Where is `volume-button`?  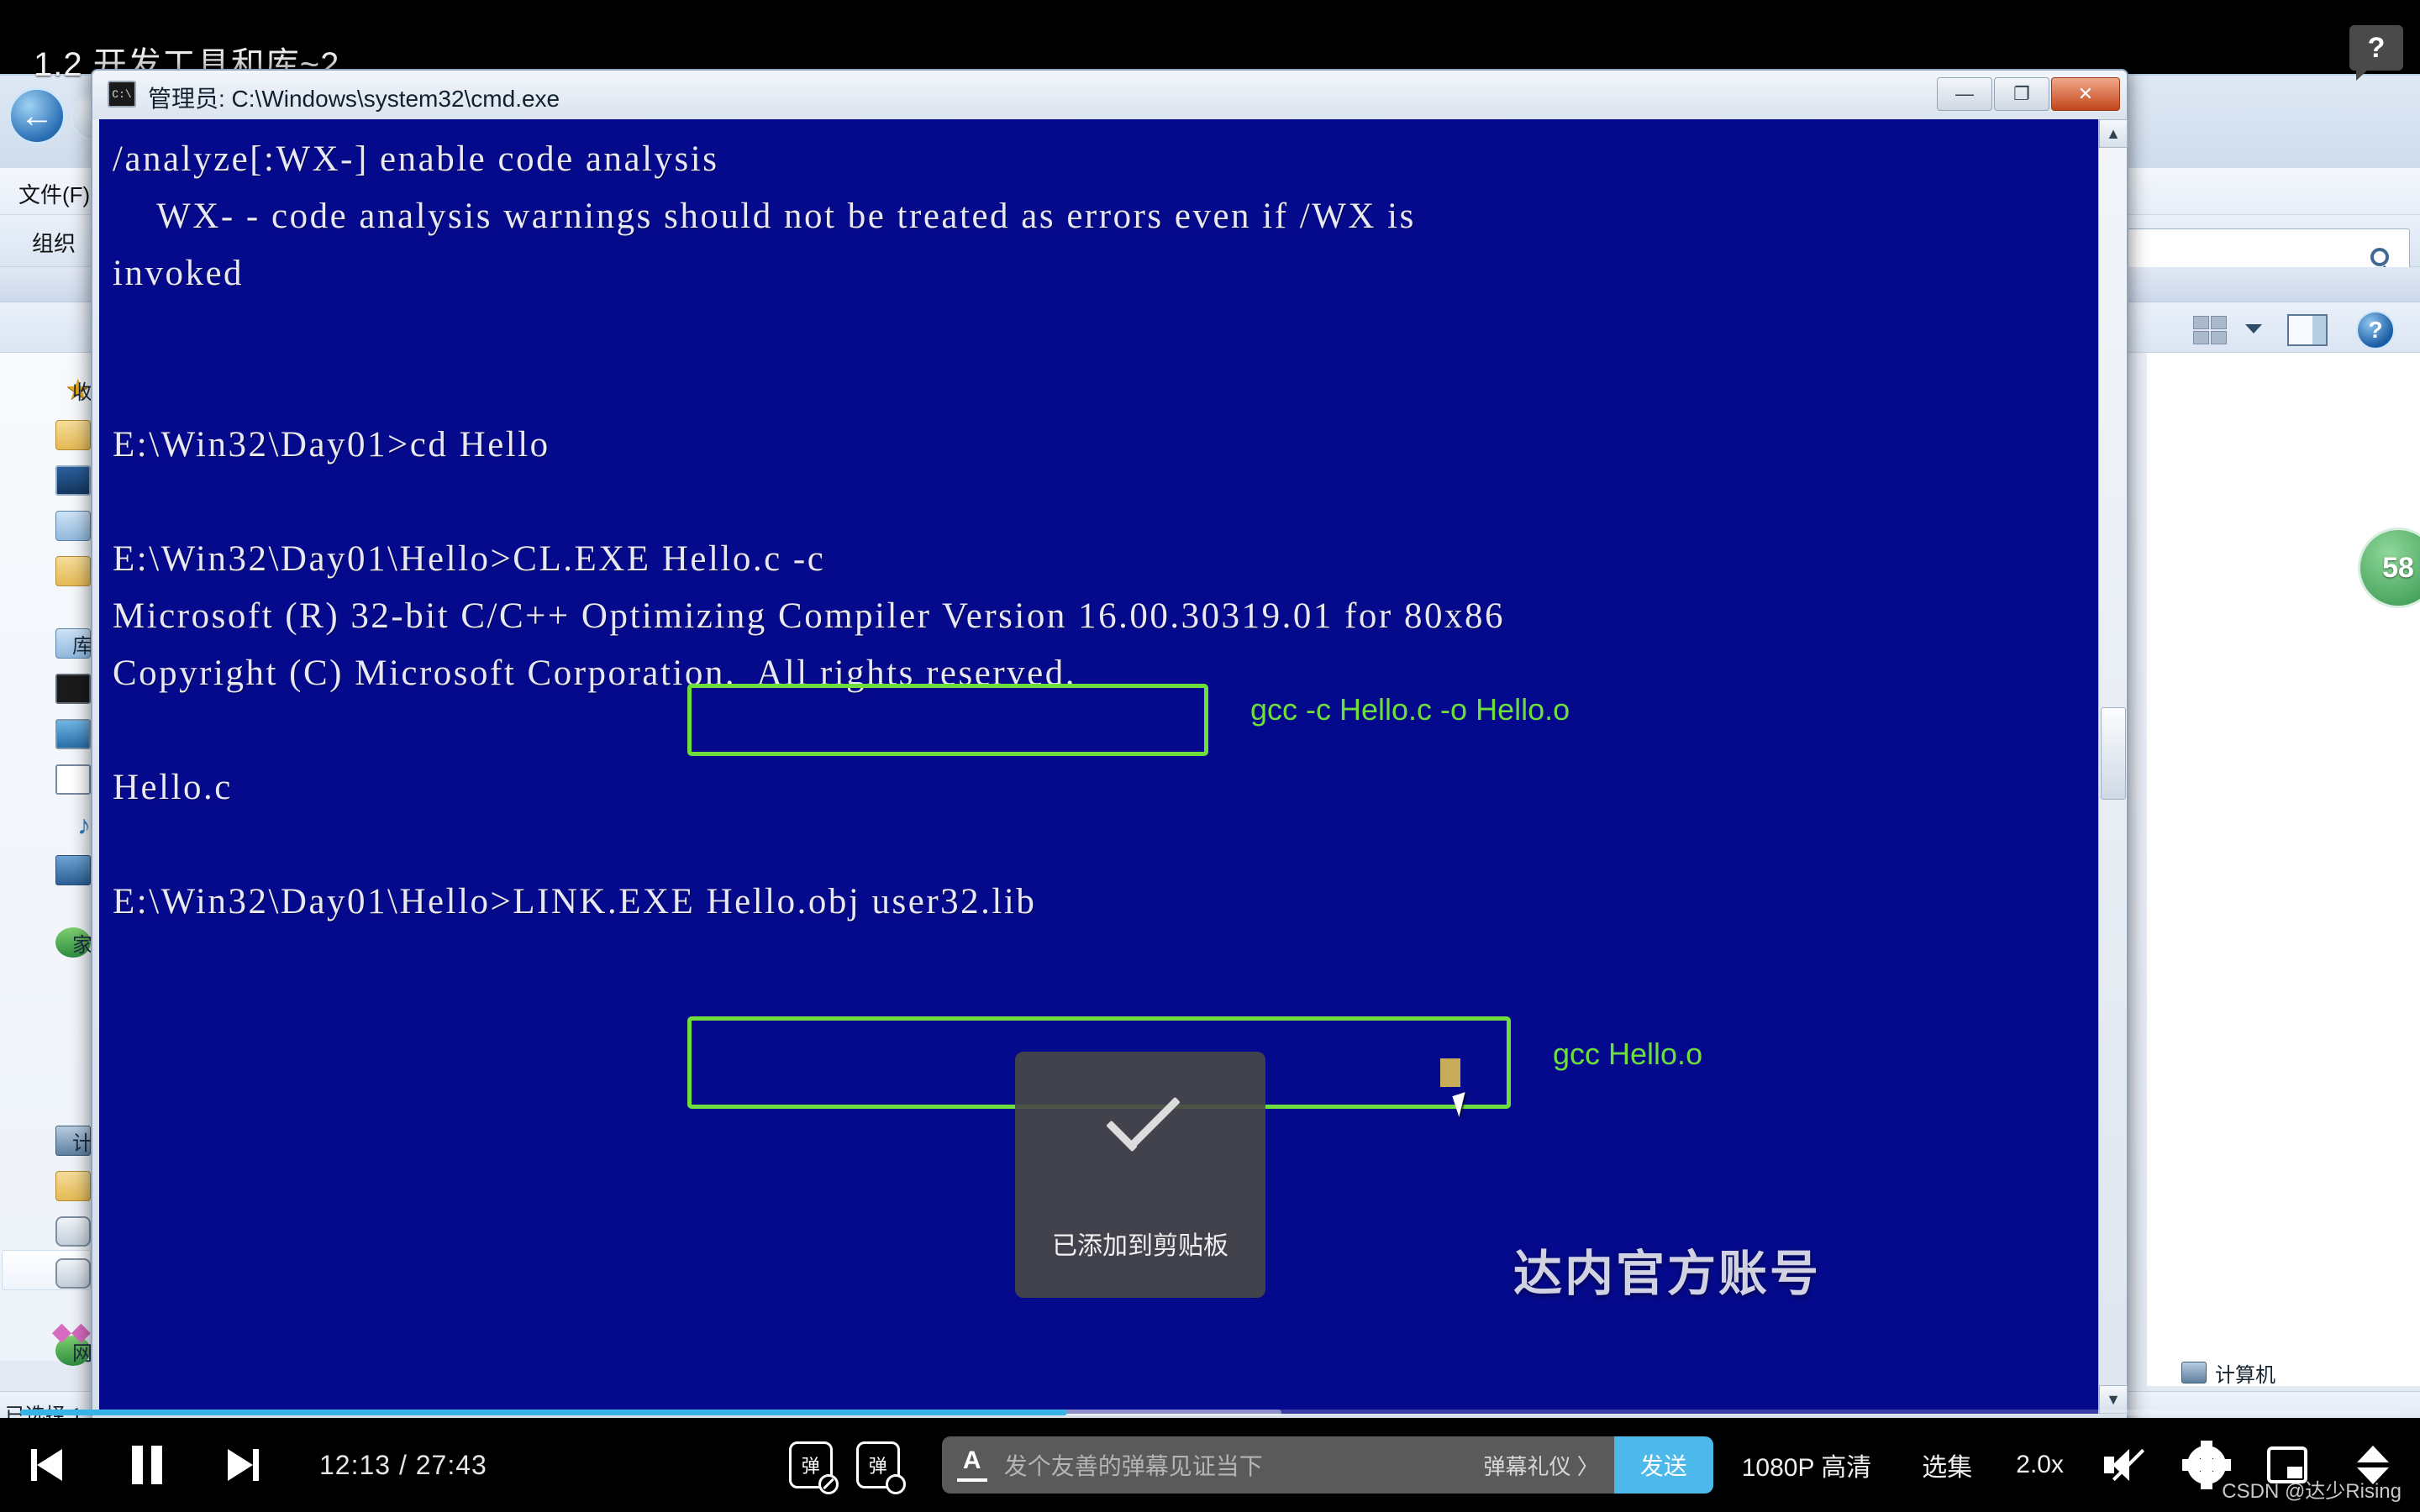 volume-button is located at coordinates (2126, 1465).